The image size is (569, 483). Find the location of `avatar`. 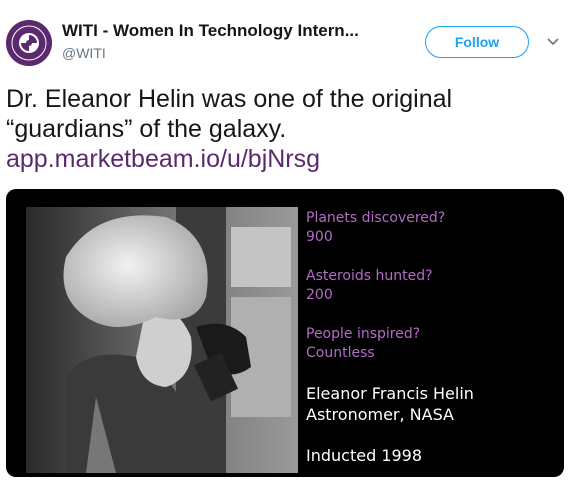

avatar is located at coordinates (29, 43).